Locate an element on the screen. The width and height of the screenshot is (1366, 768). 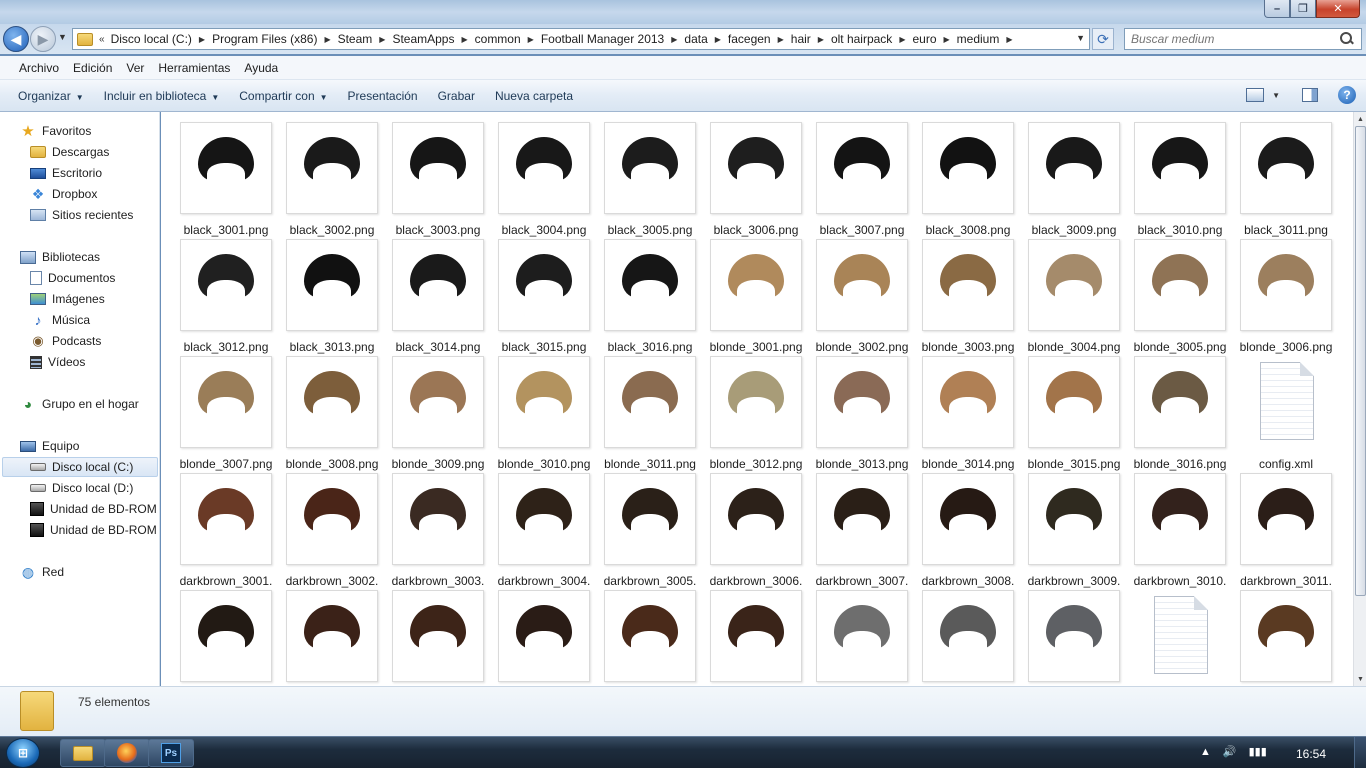
file-item: blonde_3004.png is located at coordinates (1069, 296).